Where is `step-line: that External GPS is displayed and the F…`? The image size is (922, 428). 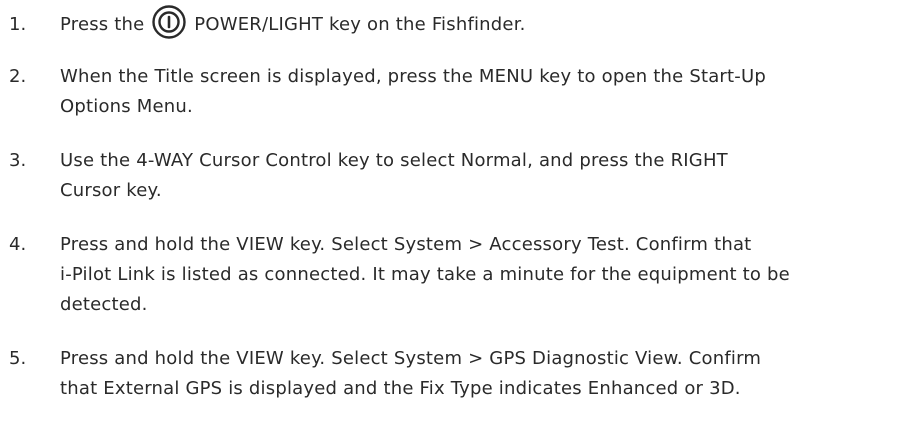 step-line: that External GPS is displayed and the F… is located at coordinates (400, 388).